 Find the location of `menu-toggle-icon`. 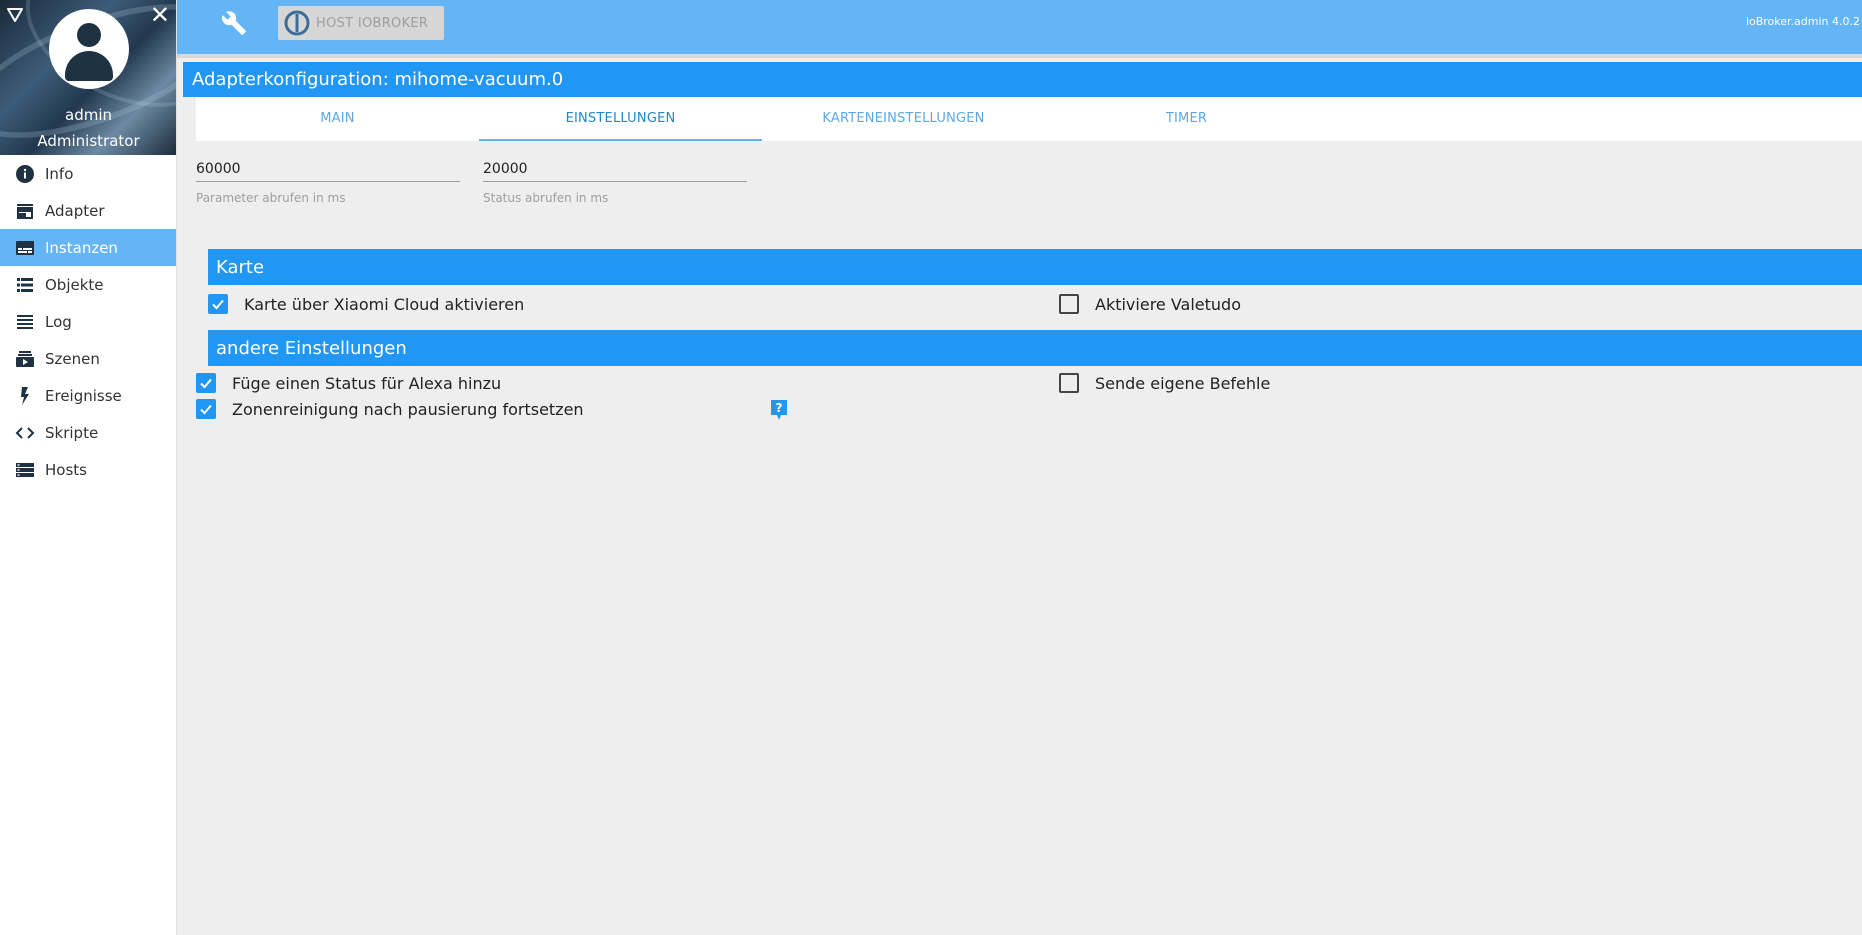

menu-toggle-icon is located at coordinates (15, 15).